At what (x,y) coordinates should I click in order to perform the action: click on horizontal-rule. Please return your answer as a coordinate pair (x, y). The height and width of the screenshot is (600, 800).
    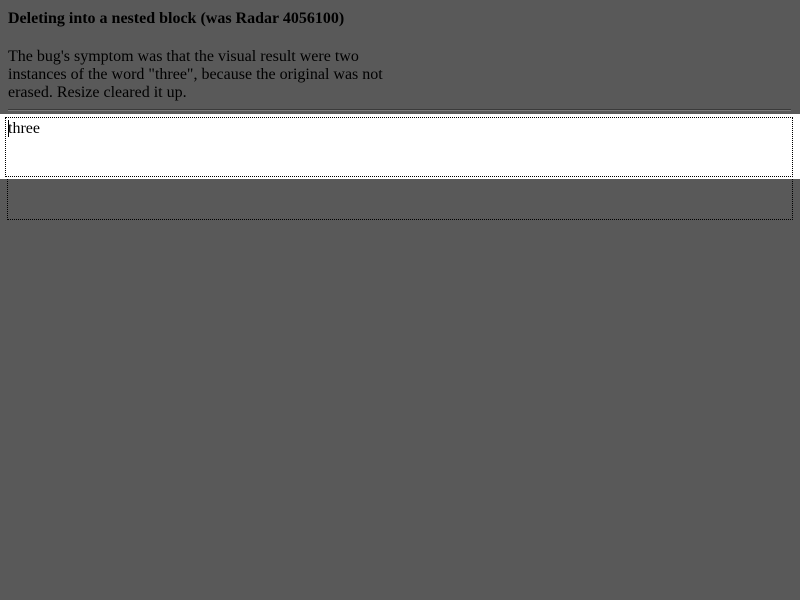
    Looking at the image, I should click on (399, 110).